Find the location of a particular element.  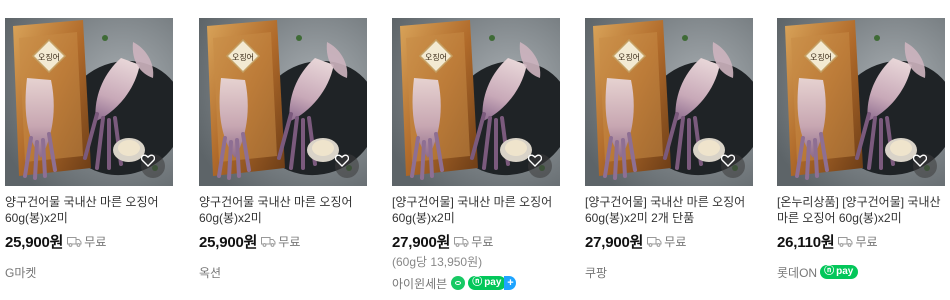

seller-name: G마켓 is located at coordinates (20, 272).